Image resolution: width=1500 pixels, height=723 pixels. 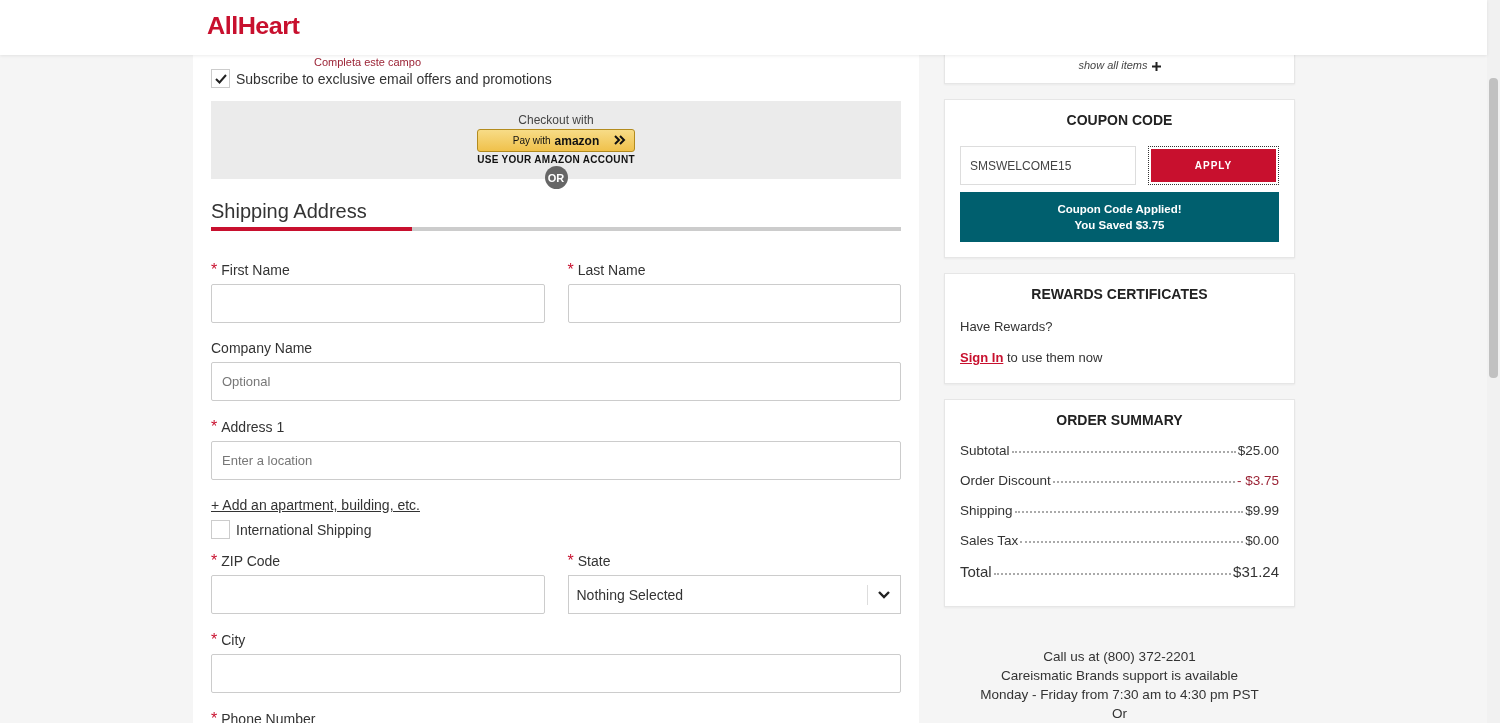 I want to click on pay-with-amazon-button: Pay with amazon, so click(x=556, y=140).